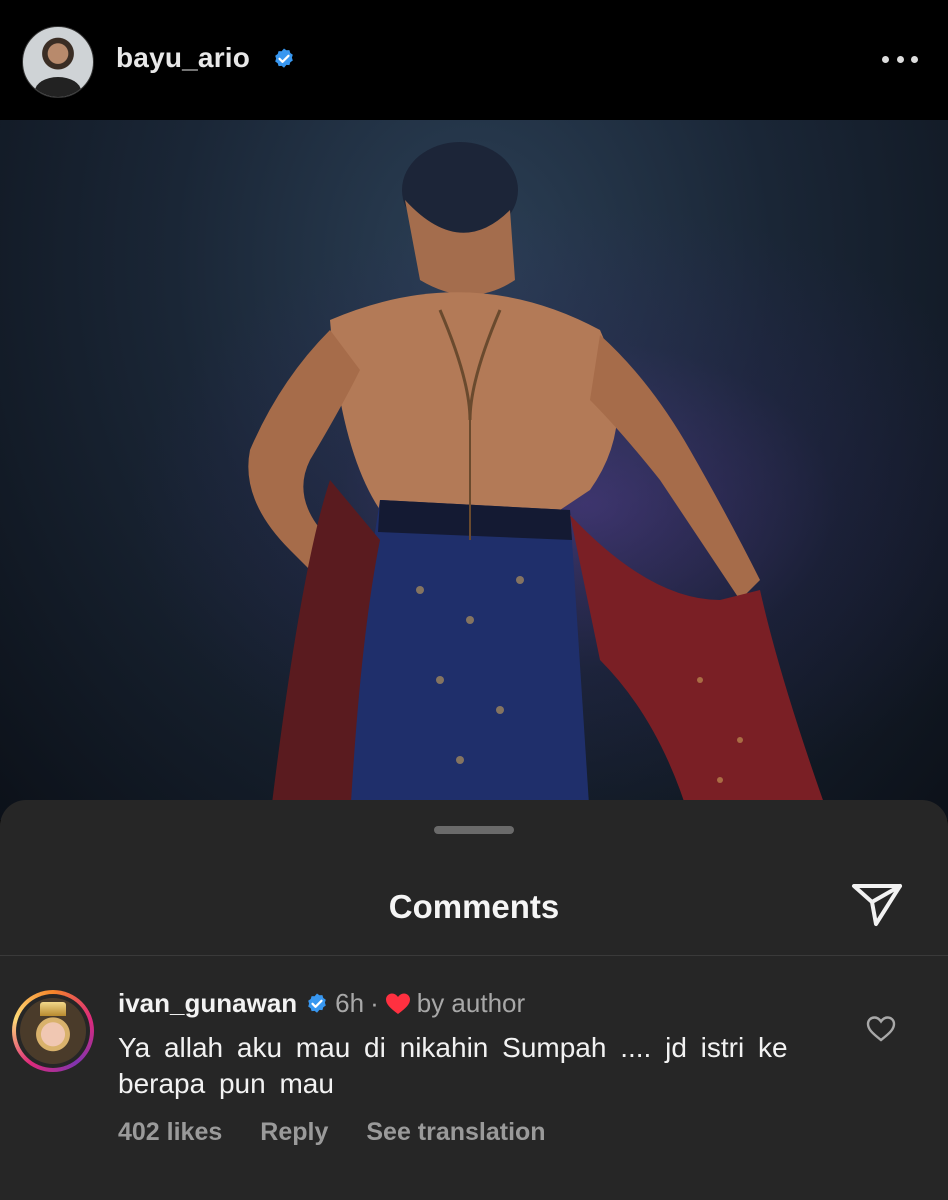  I want to click on liked-by-author-heart-icon, so click(397, 1003).